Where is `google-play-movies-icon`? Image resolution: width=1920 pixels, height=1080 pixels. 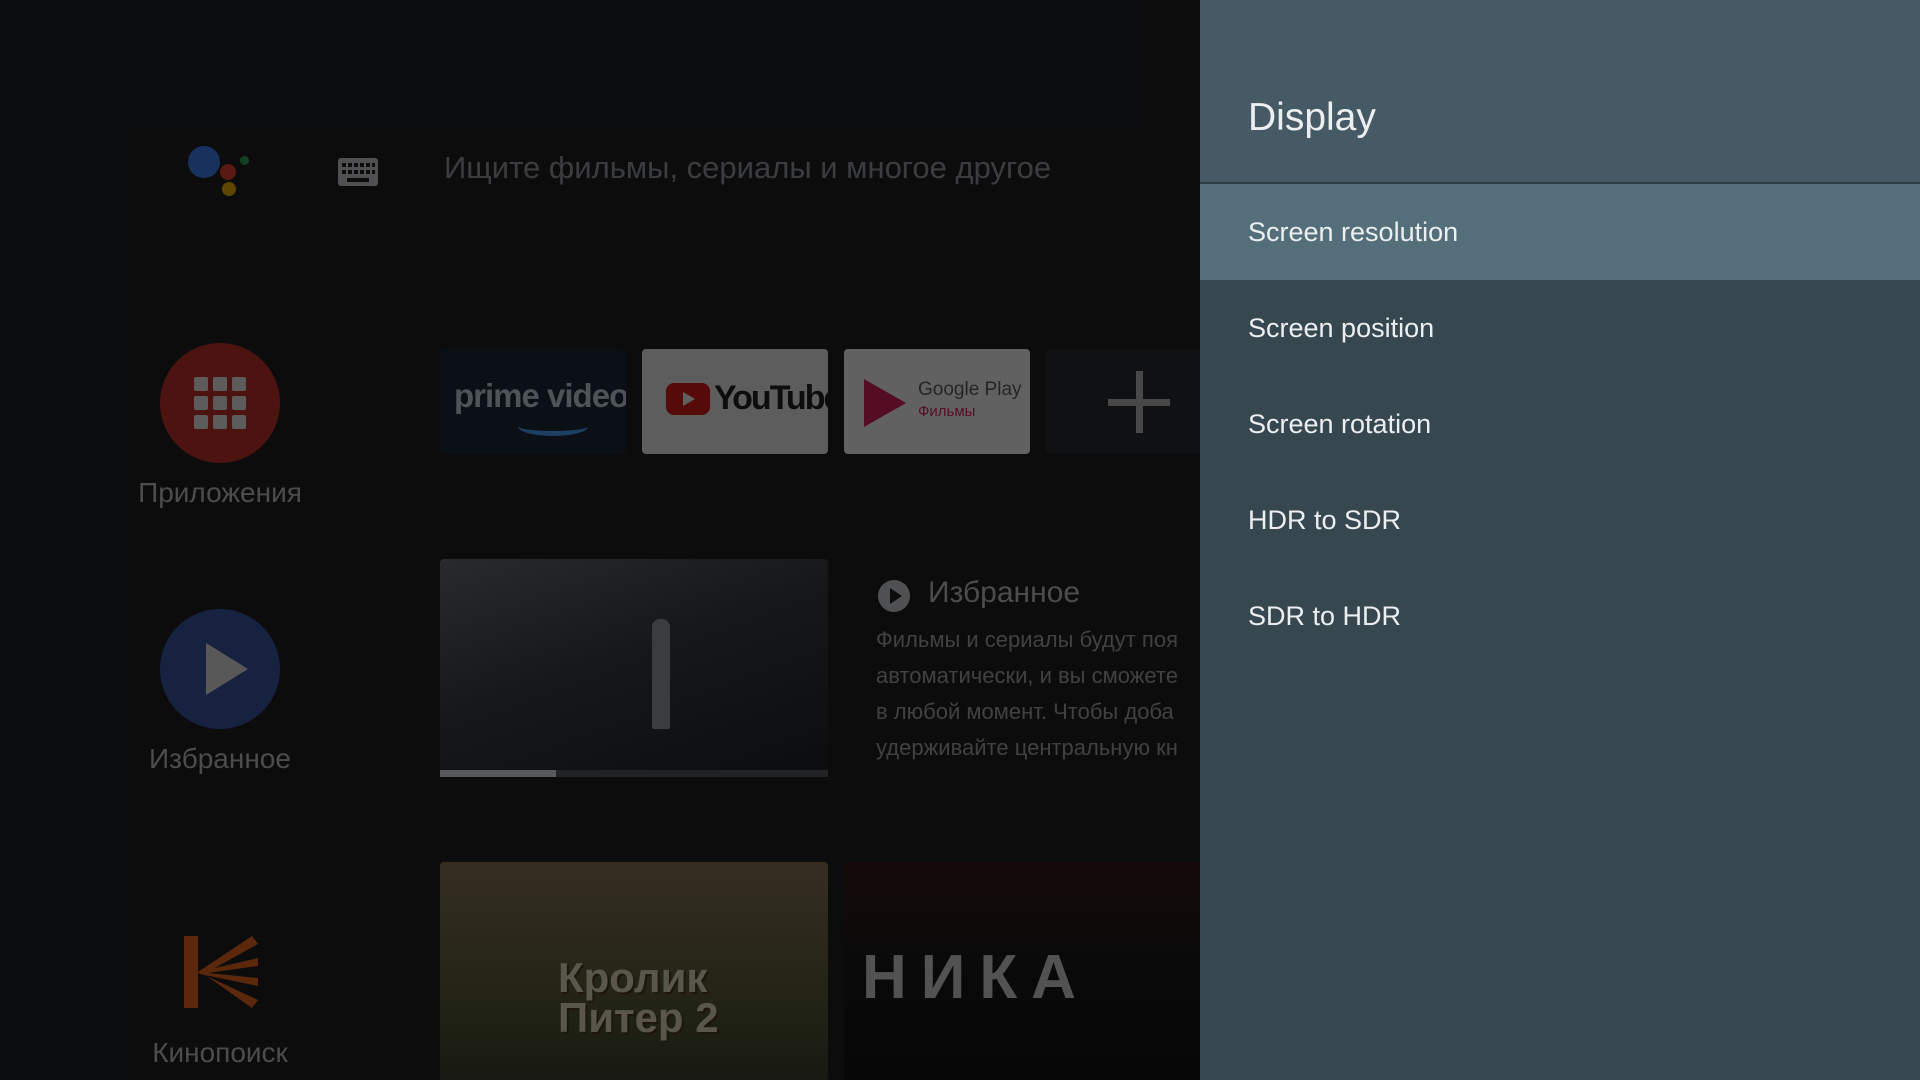 google-play-movies-icon is located at coordinates (885, 403).